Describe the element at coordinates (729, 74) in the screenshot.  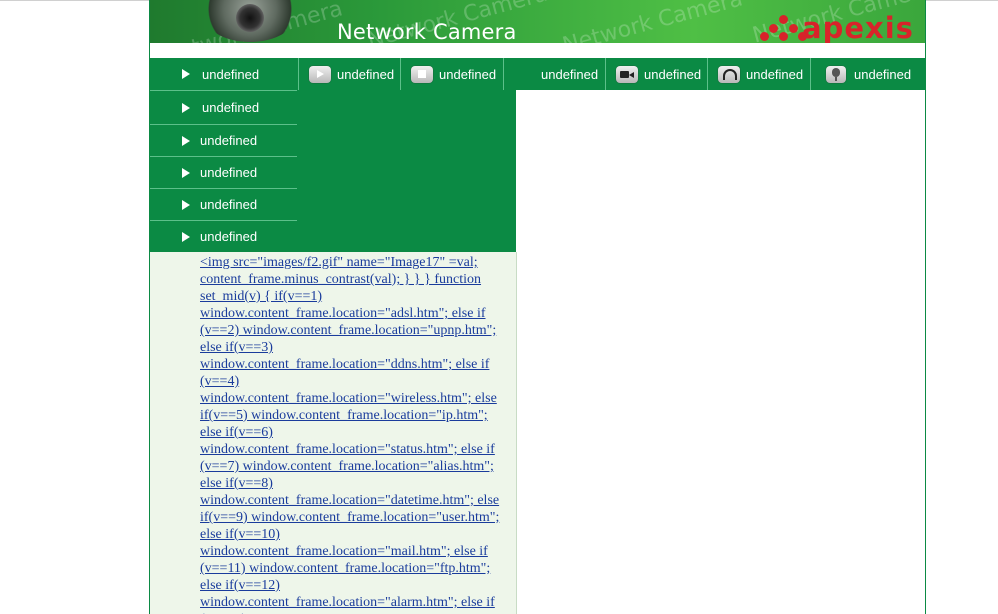
I see `headset-icon` at that location.